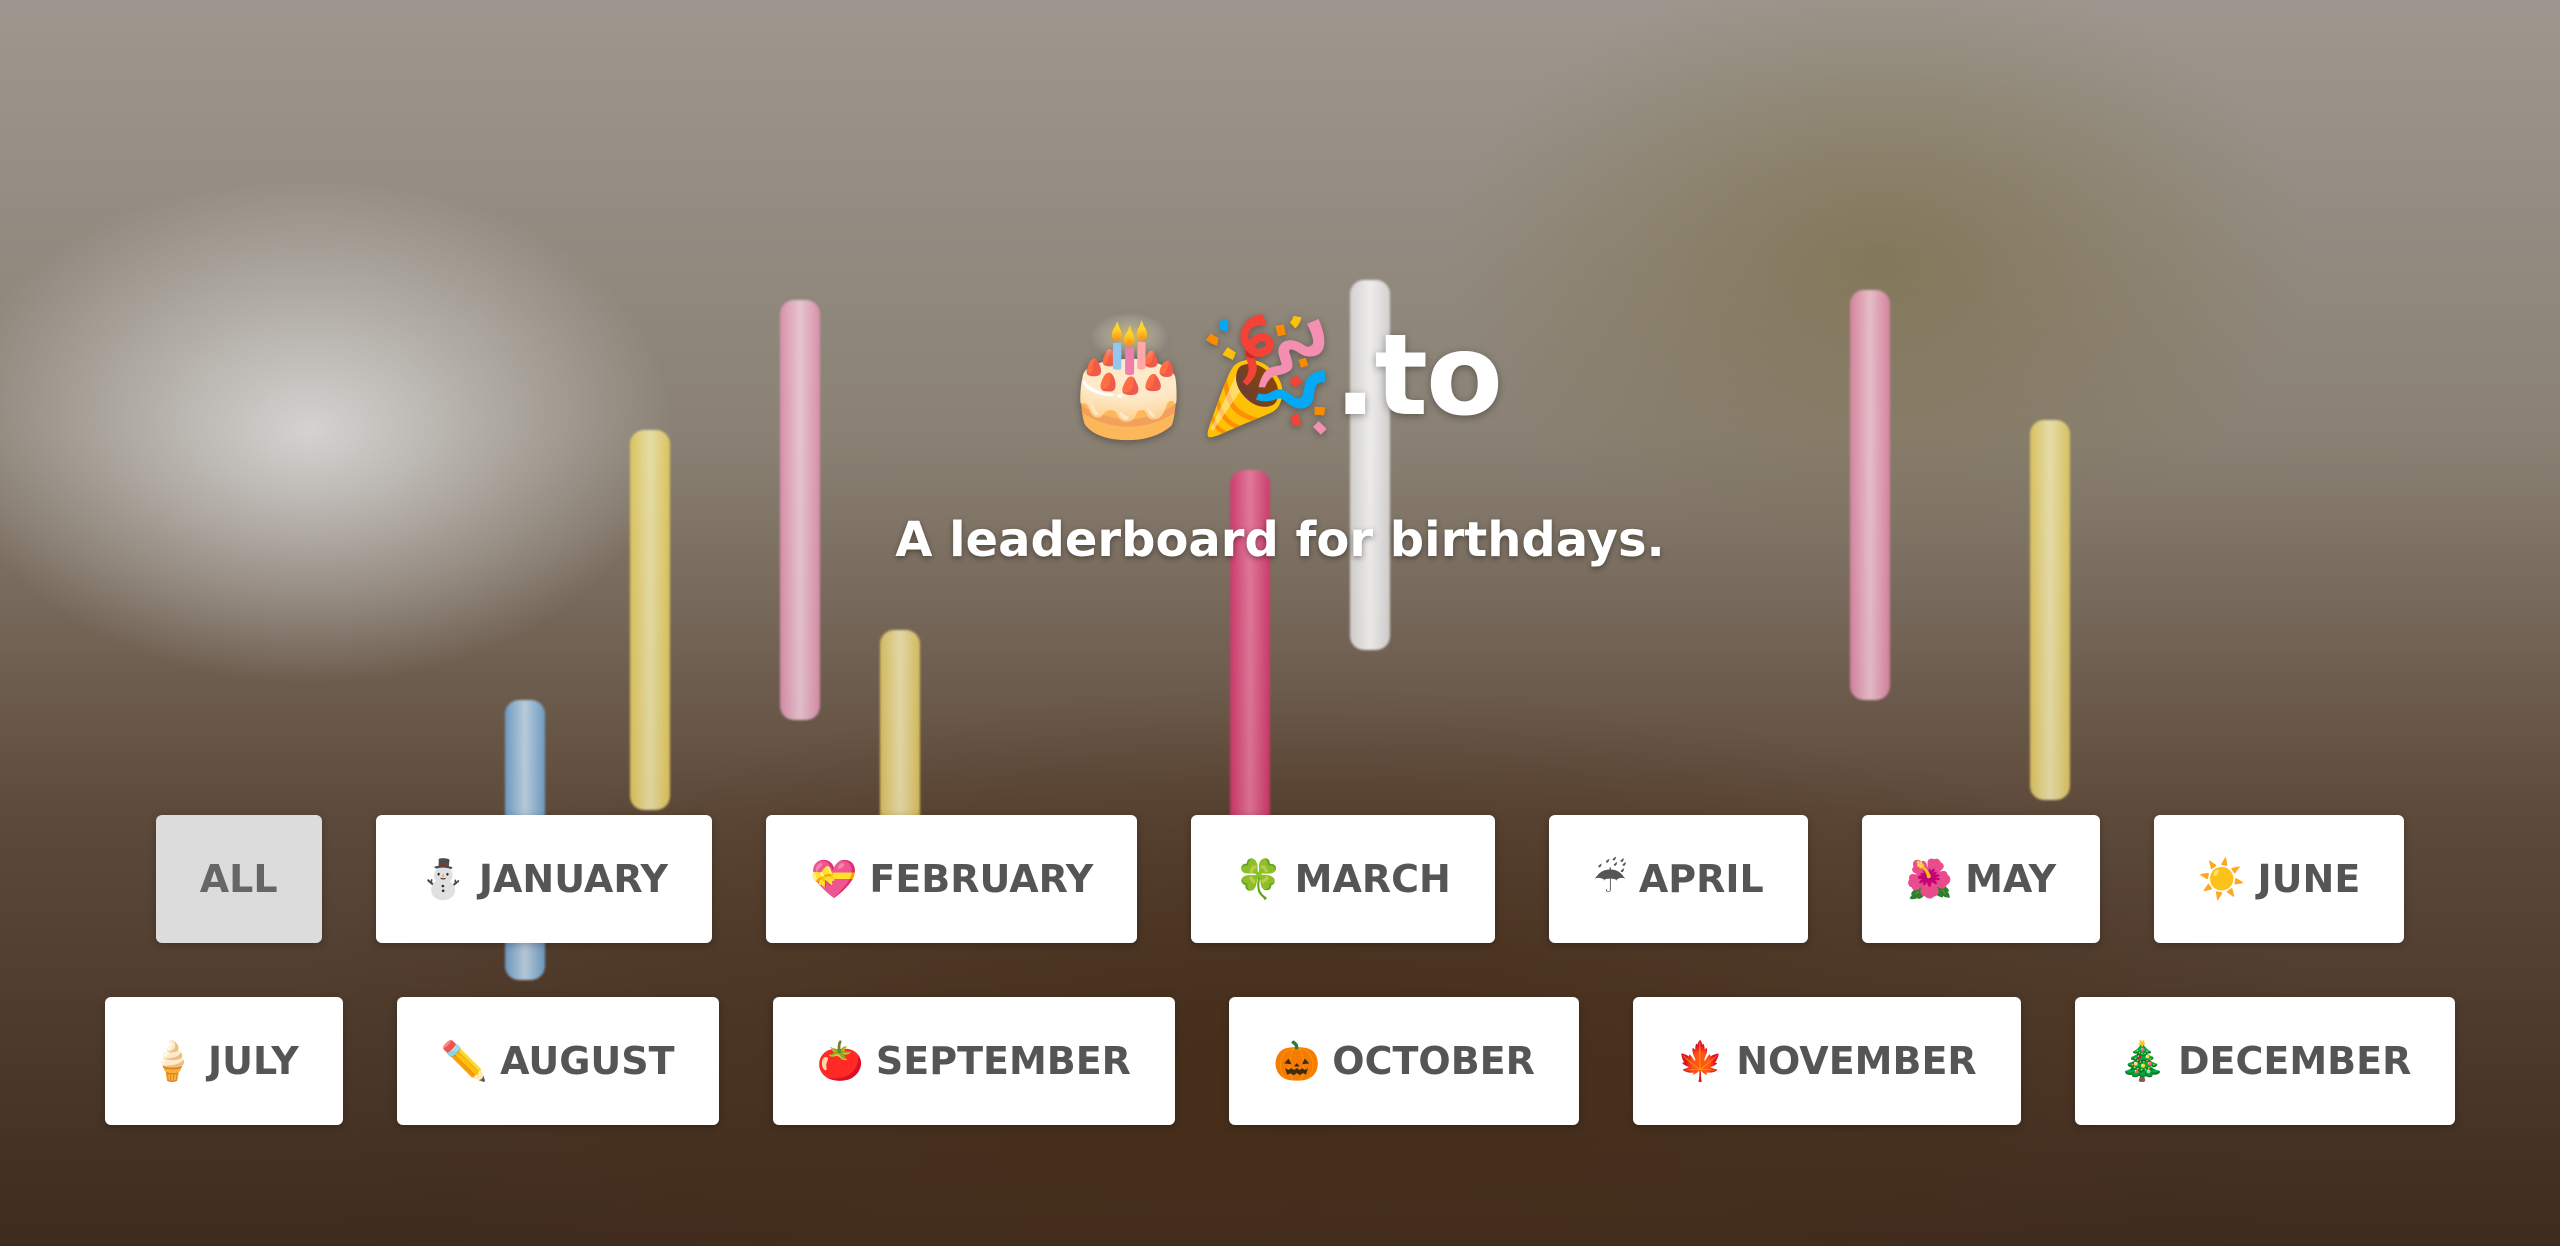 This screenshot has width=2560, height=1246. I want to click on filter-september-button: 🍅 SEPTEMBER, so click(973, 1061).